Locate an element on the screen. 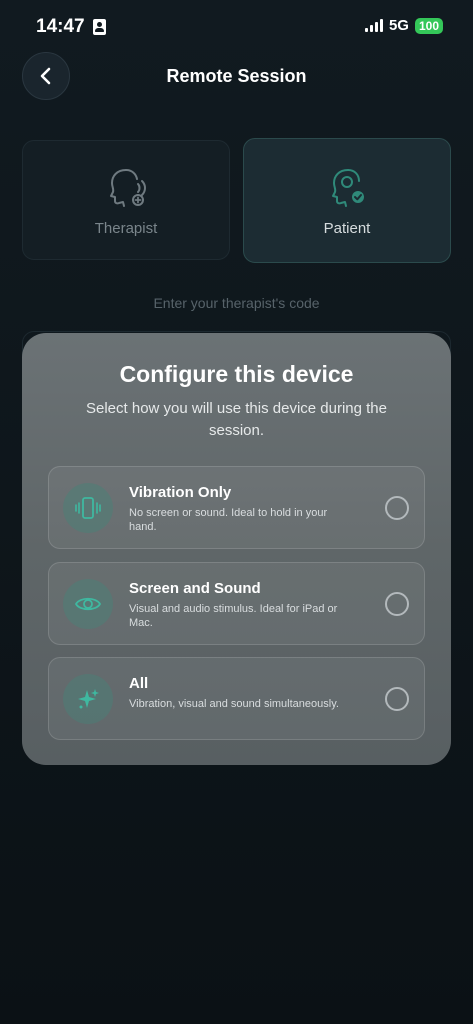 Image resolution: width=473 pixels, height=1024 pixels. status-bar-time: 14:47 is located at coordinates (71, 27).